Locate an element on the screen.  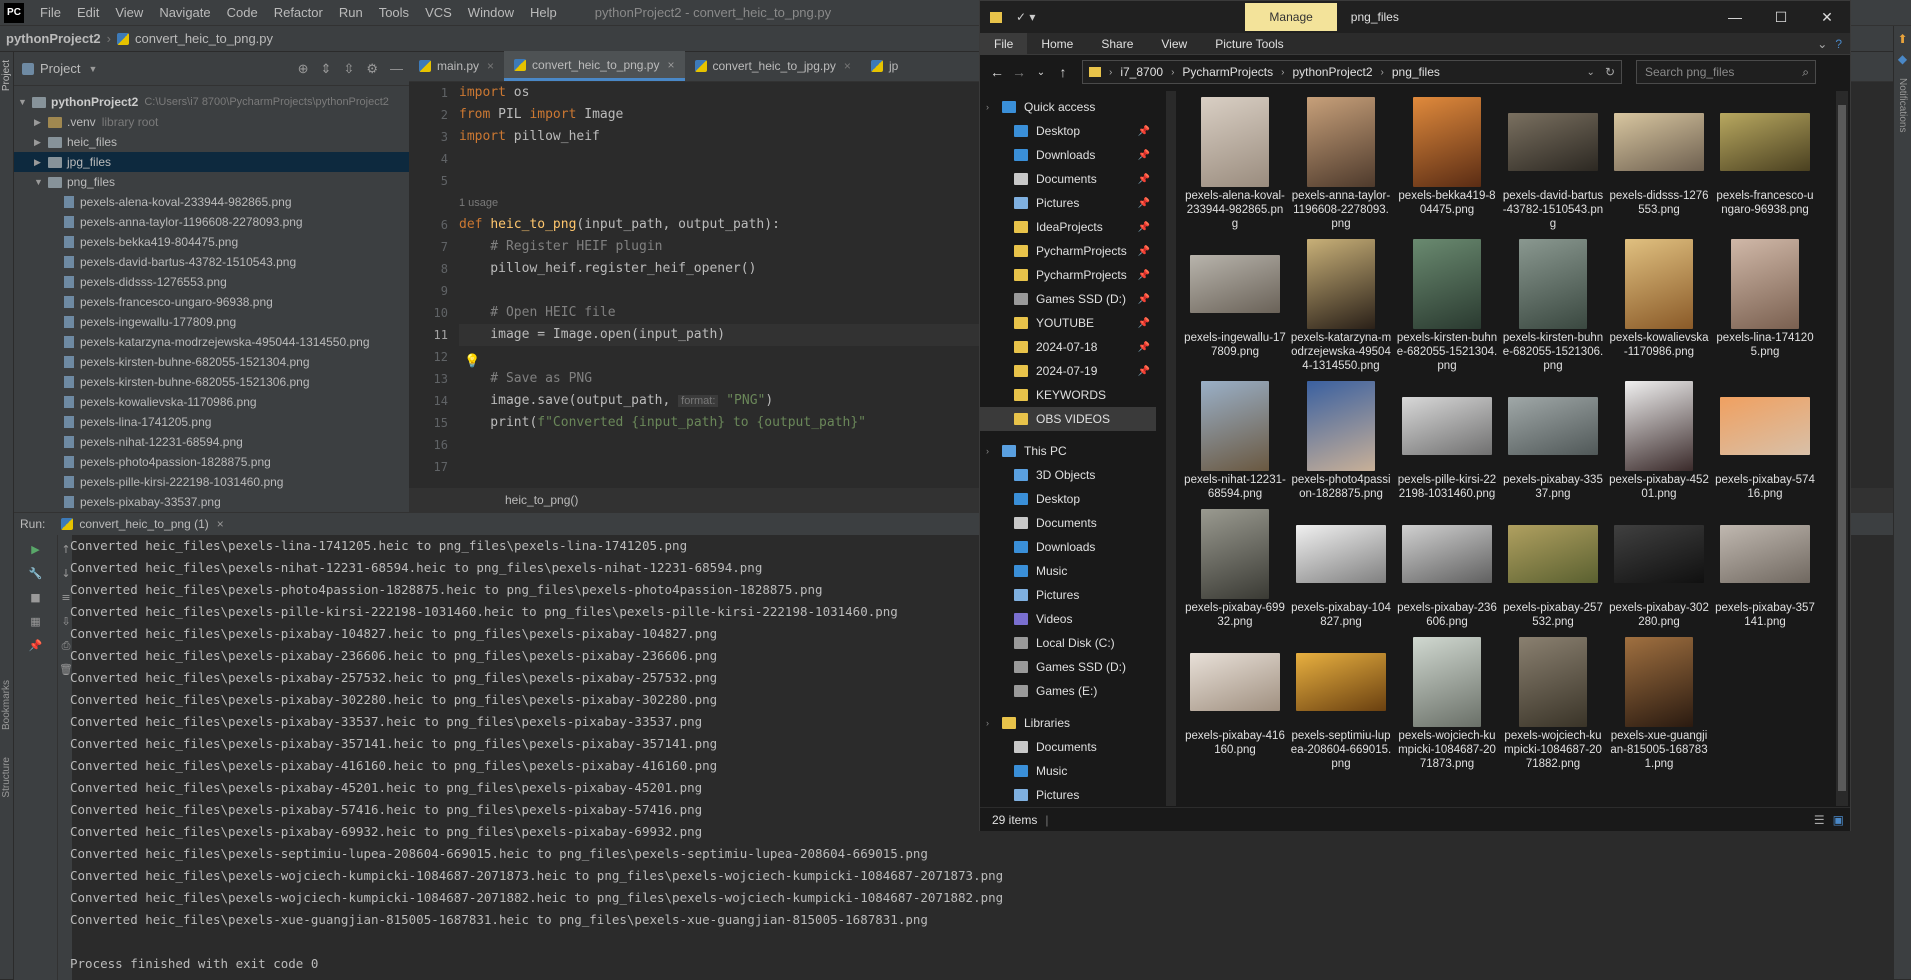
menu-tools: Tools is located at coordinates (394, 12).